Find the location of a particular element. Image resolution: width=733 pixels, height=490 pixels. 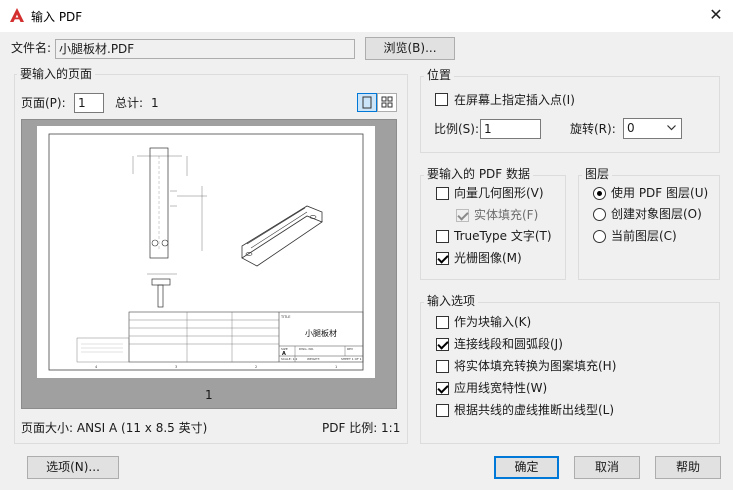

specify-on-screen-label: 在屏幕上指定插入点(I) is located at coordinates (514, 100).